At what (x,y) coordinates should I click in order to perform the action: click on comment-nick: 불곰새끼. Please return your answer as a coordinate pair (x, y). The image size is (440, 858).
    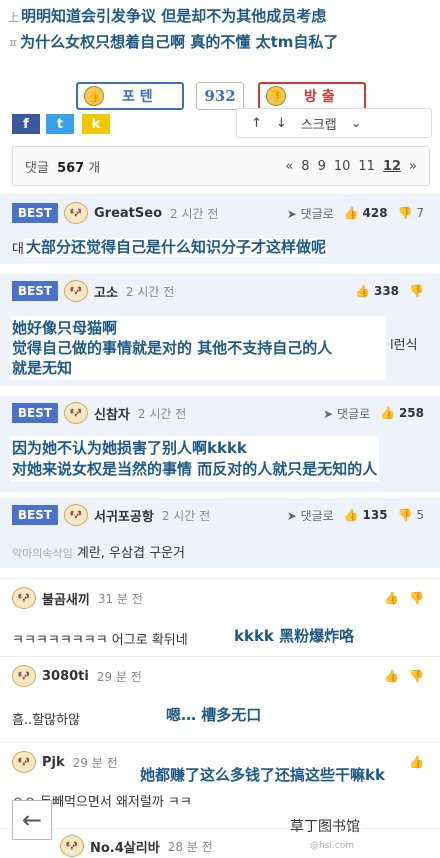
    Looking at the image, I should click on (66, 598).